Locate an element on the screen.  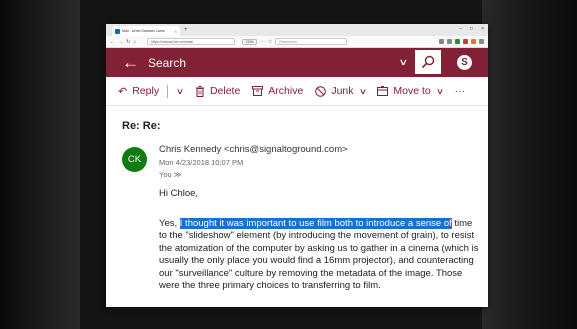
extension-green-icon is located at coordinates (457, 41).